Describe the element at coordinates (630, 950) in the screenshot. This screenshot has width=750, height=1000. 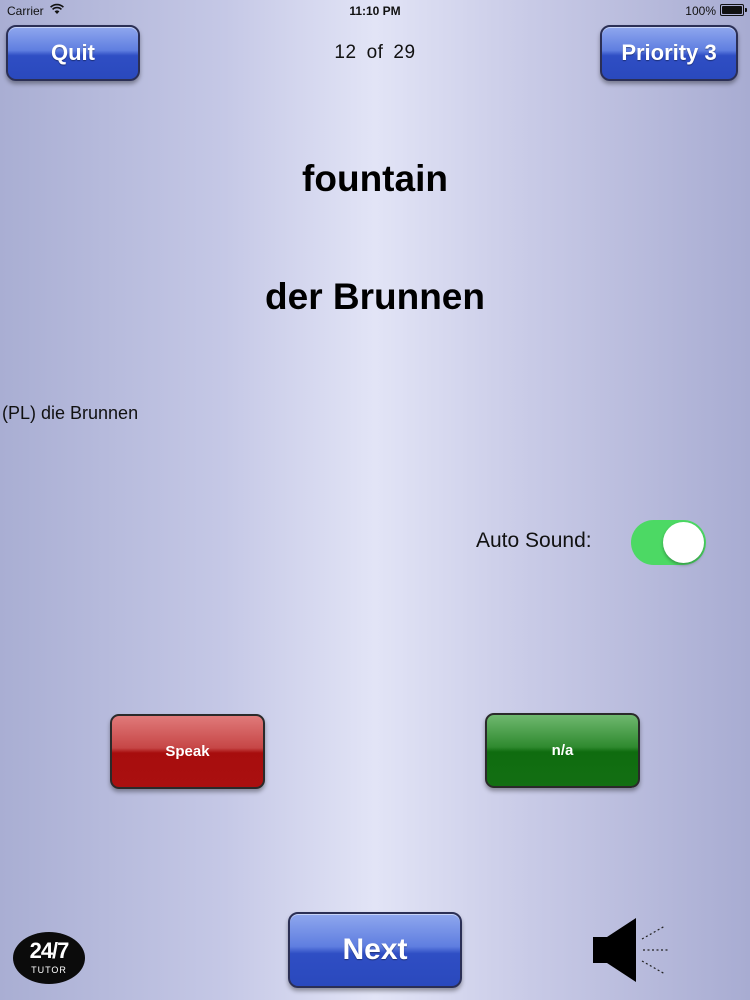
I see `speaker-icon` at that location.